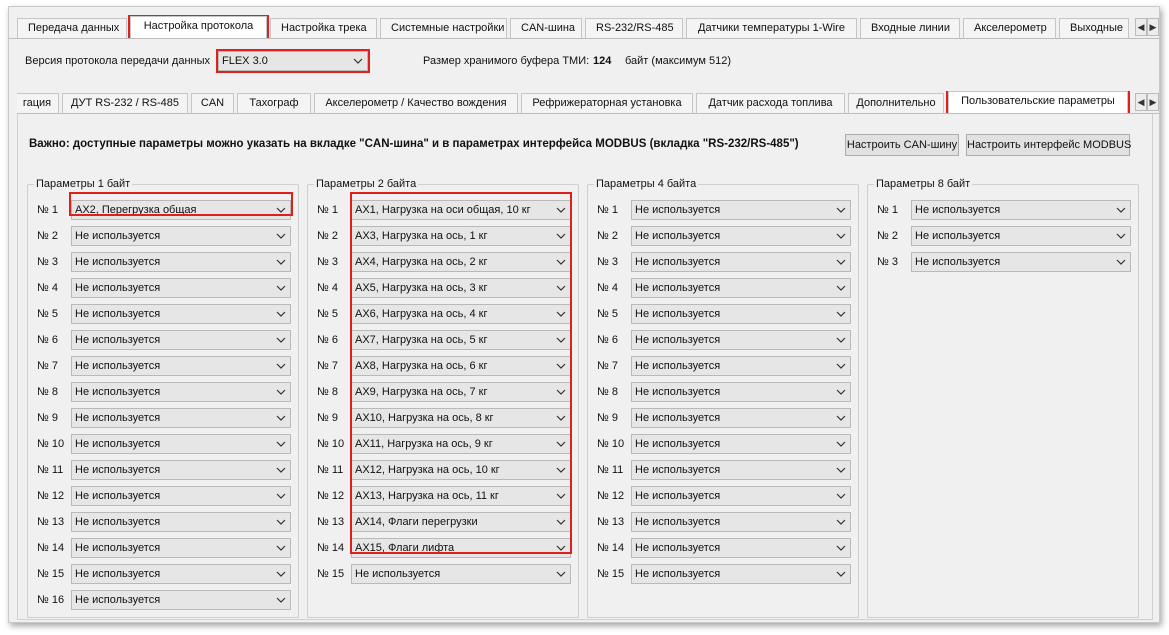 Image resolution: width=1169 pixels, height=635 pixels. Describe the element at coordinates (770, 103) in the screenshot. I see `subtab-fuel-flow: Датчик расхода топлива` at that location.